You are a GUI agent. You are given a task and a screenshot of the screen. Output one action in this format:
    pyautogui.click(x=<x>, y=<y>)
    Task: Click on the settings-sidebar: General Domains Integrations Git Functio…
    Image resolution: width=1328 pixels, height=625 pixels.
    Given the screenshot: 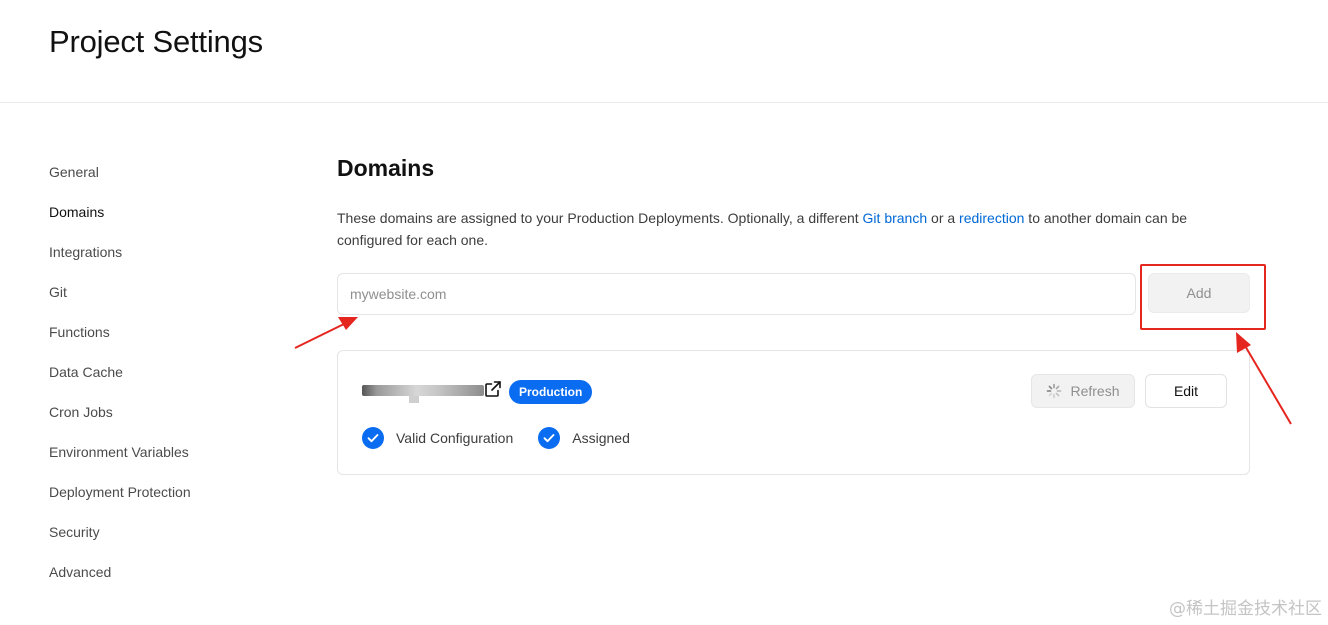 What is the action you would take?
    pyautogui.click(x=164, y=372)
    